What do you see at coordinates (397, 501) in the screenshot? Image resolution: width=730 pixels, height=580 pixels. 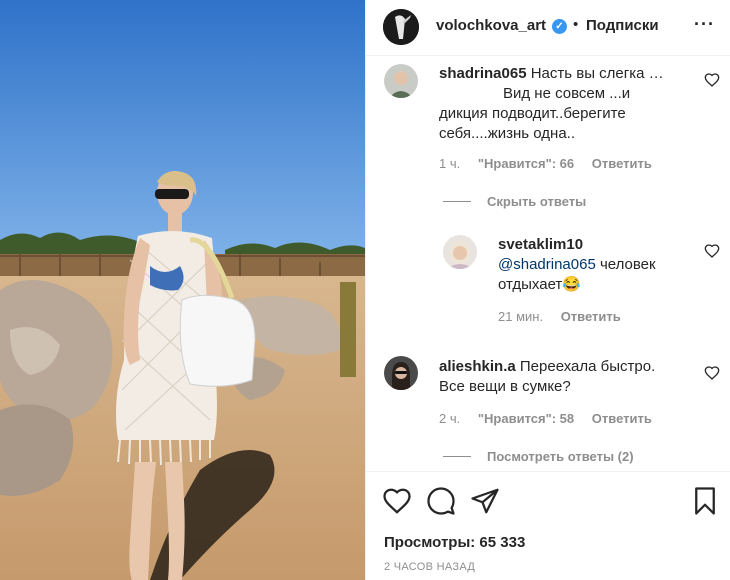 I see `like-icon` at bounding box center [397, 501].